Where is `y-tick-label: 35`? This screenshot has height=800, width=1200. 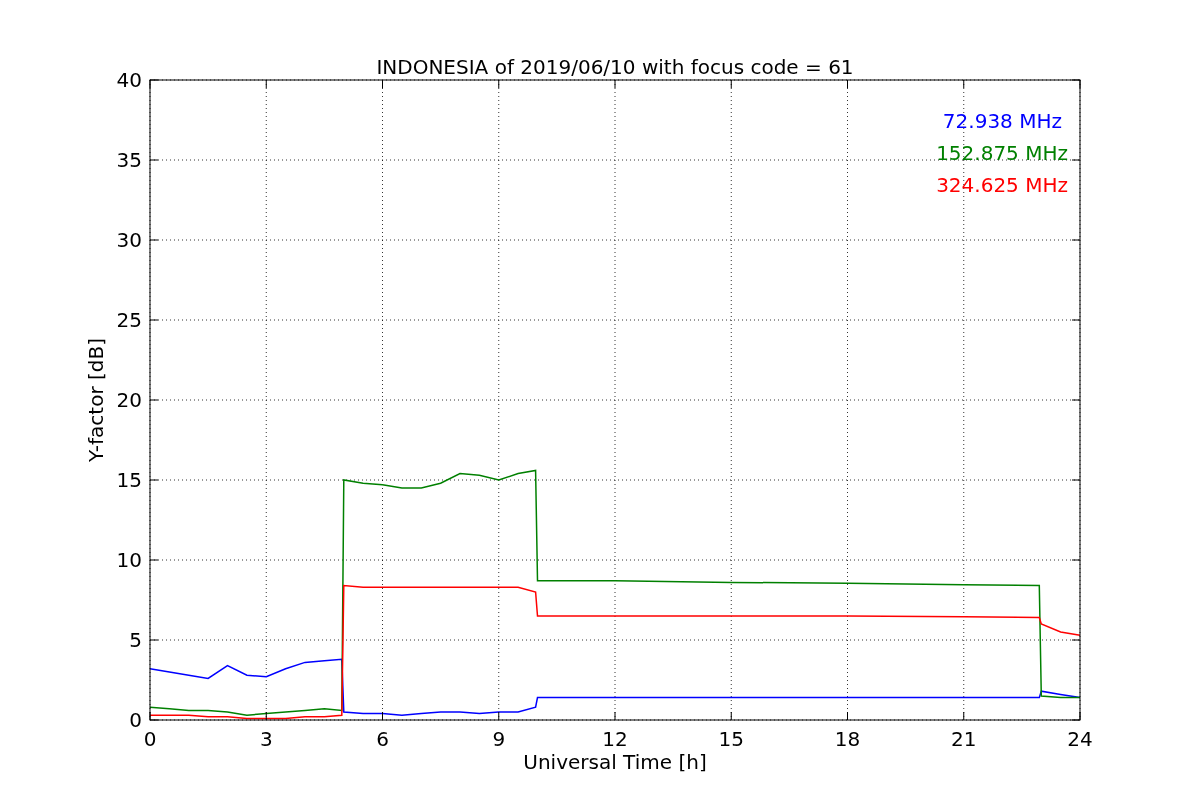
y-tick-label: 35 is located at coordinates (129, 160).